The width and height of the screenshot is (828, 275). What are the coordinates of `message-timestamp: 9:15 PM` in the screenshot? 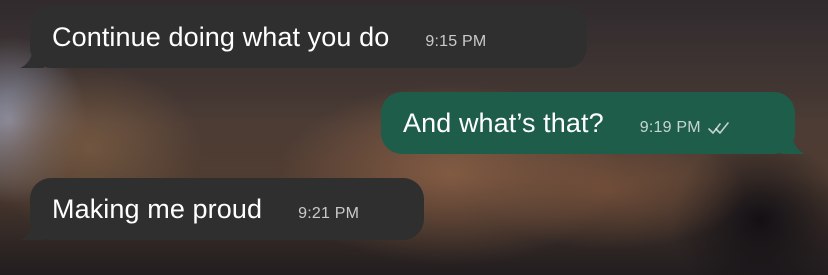 It's located at (456, 41).